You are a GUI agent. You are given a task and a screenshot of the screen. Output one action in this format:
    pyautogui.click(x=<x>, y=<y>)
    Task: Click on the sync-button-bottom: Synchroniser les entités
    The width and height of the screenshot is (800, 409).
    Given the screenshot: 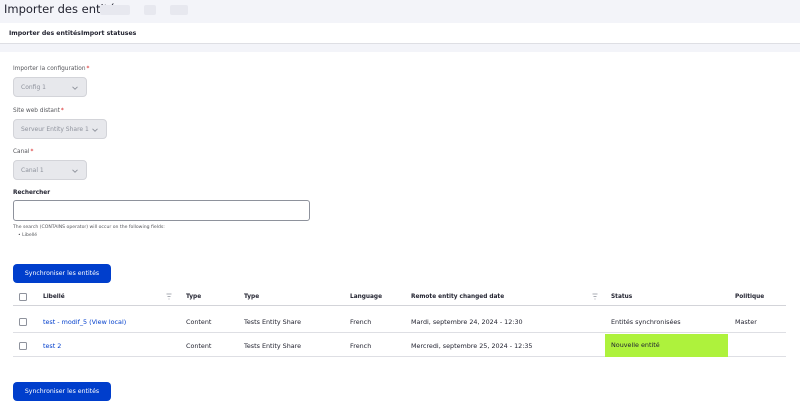 What is the action you would take?
    pyautogui.click(x=62, y=391)
    